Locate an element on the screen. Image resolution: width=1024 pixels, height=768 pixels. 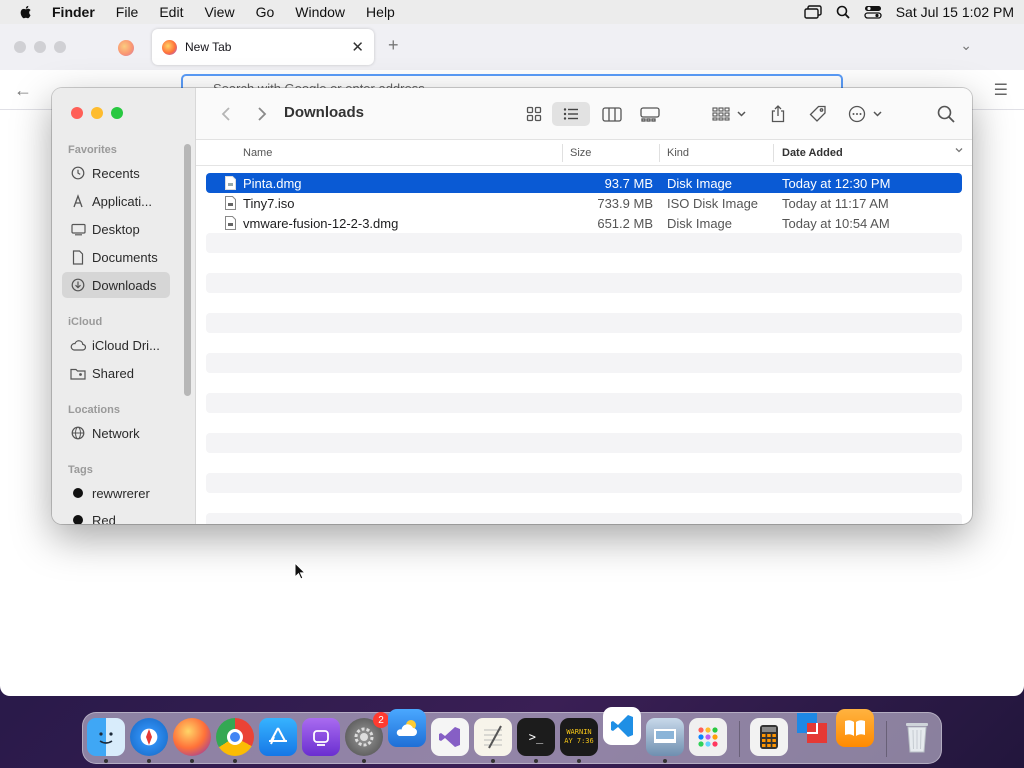
vscode-icon is located at coordinates (622, 726).